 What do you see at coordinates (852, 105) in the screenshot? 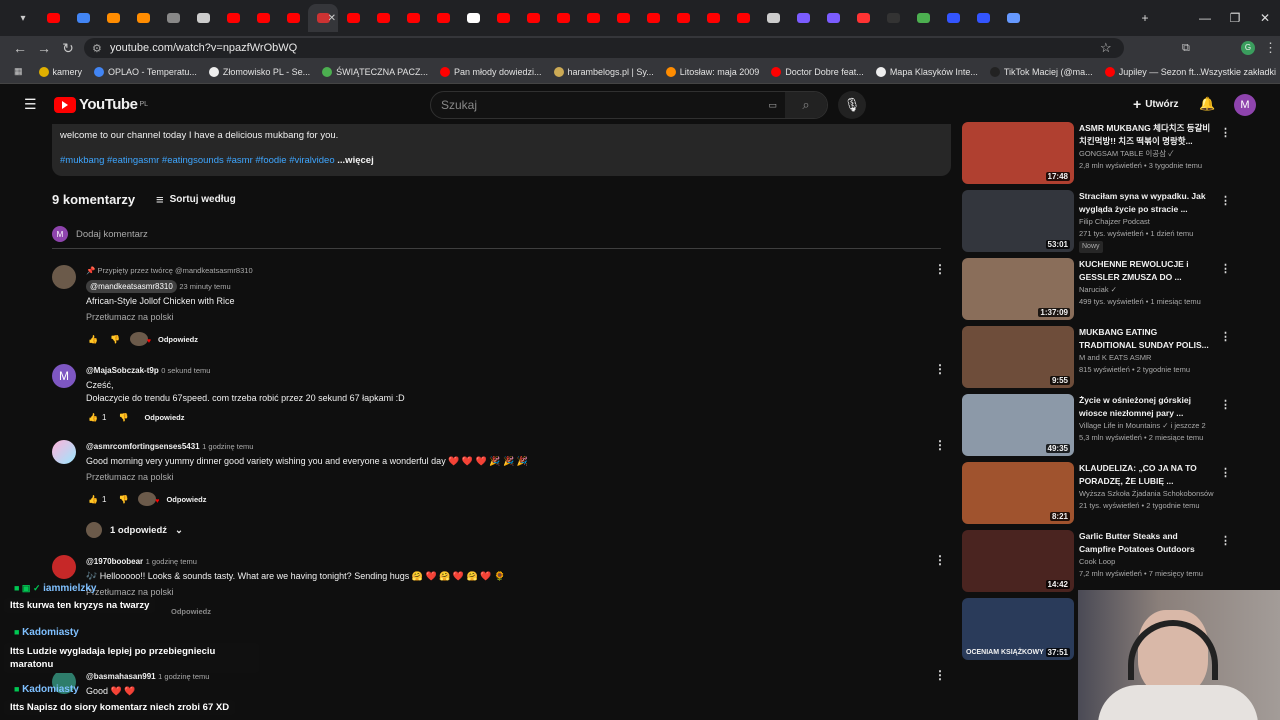
I see `voice-search-button: 🎙` at bounding box center [852, 105].